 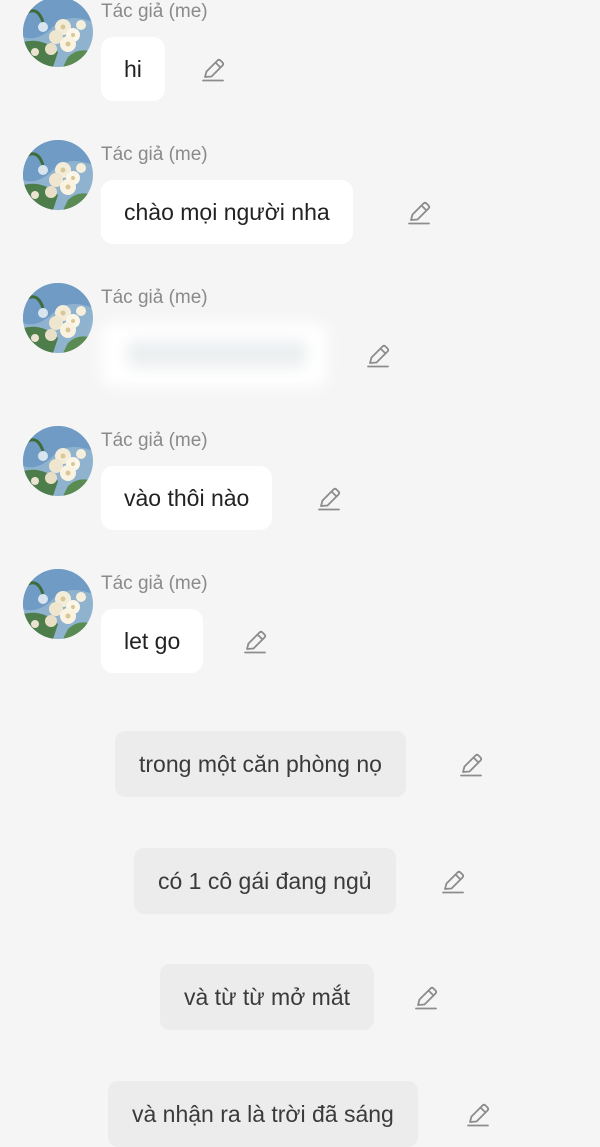 I want to click on message-group: Tác giả (me) let go, so click(x=300, y=642).